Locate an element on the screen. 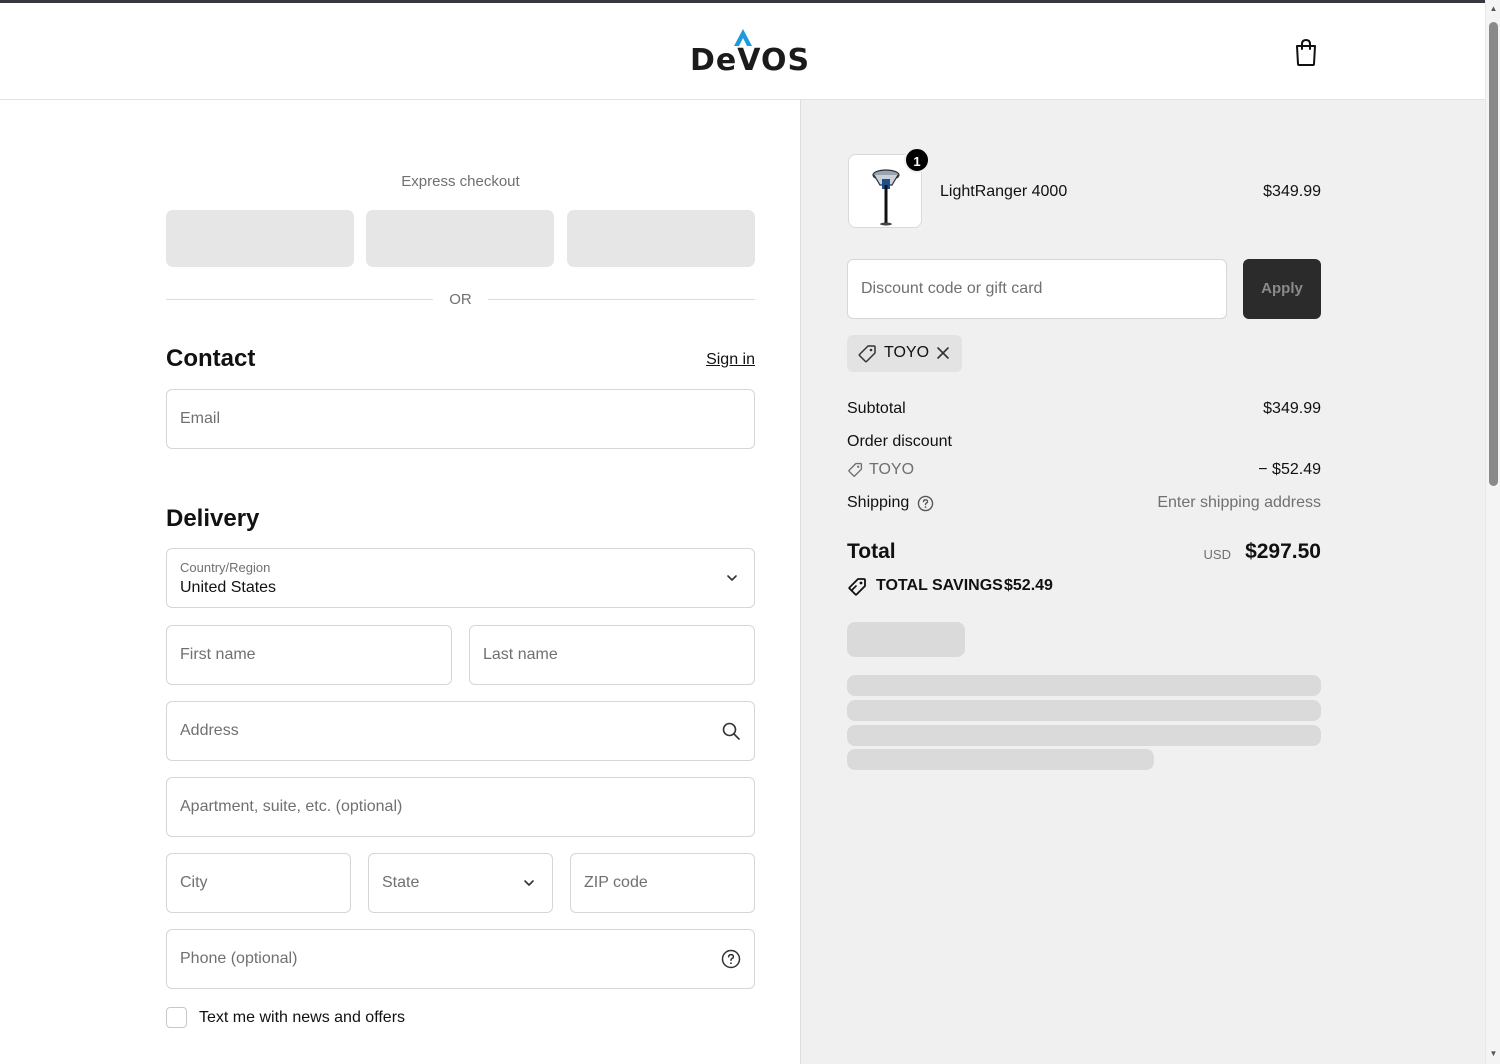 This screenshot has height=1064, width=1500. address-field: Address is located at coordinates (460, 731).